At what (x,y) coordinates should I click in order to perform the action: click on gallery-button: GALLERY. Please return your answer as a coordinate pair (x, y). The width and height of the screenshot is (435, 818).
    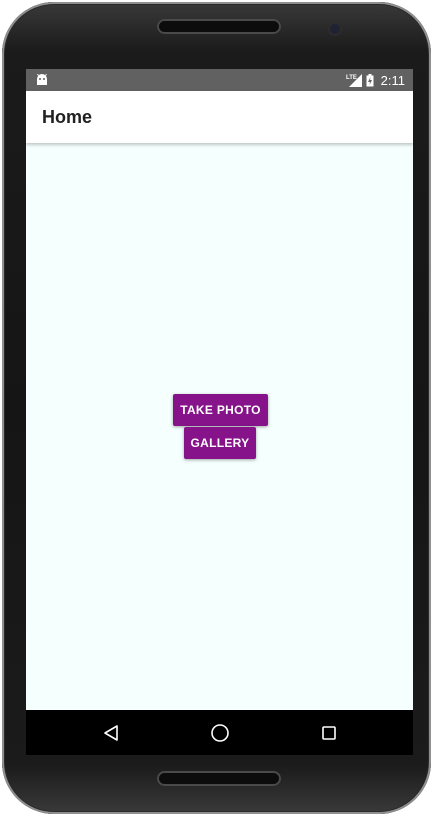
    Looking at the image, I should click on (220, 443).